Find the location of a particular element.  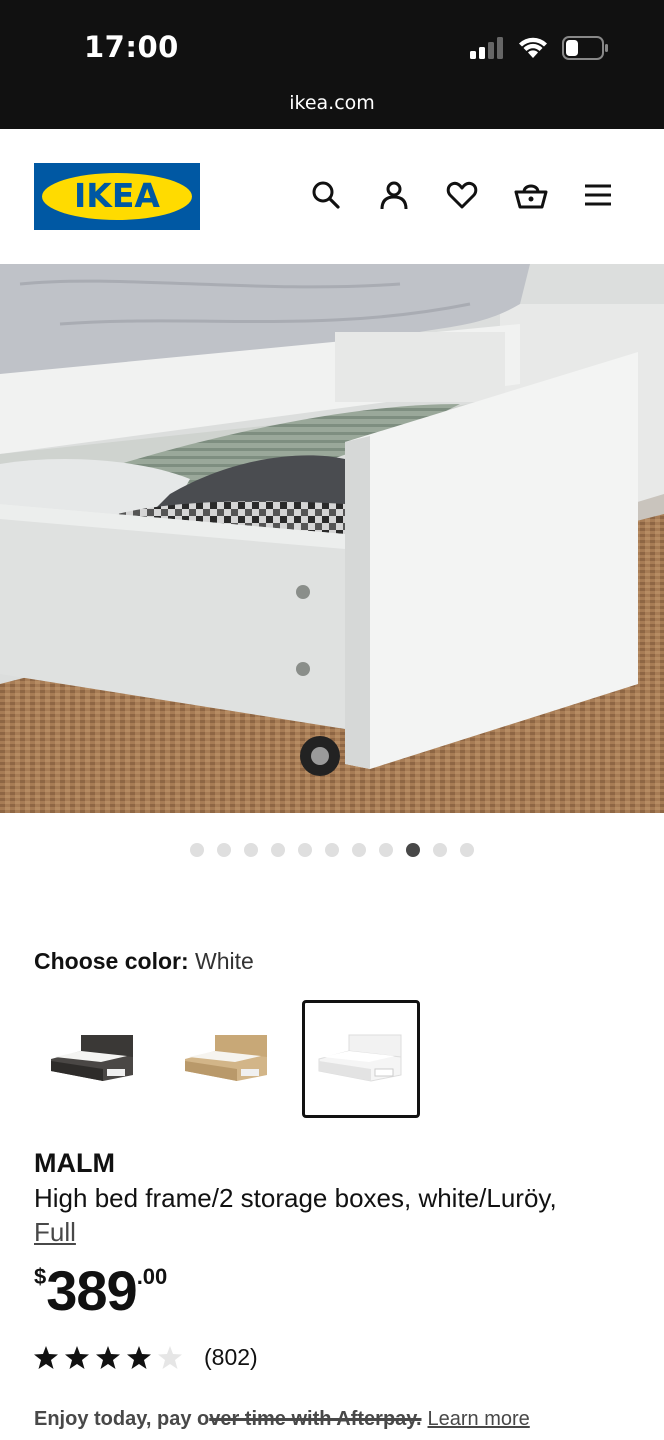

carousel-dot-active is located at coordinates (413, 850).